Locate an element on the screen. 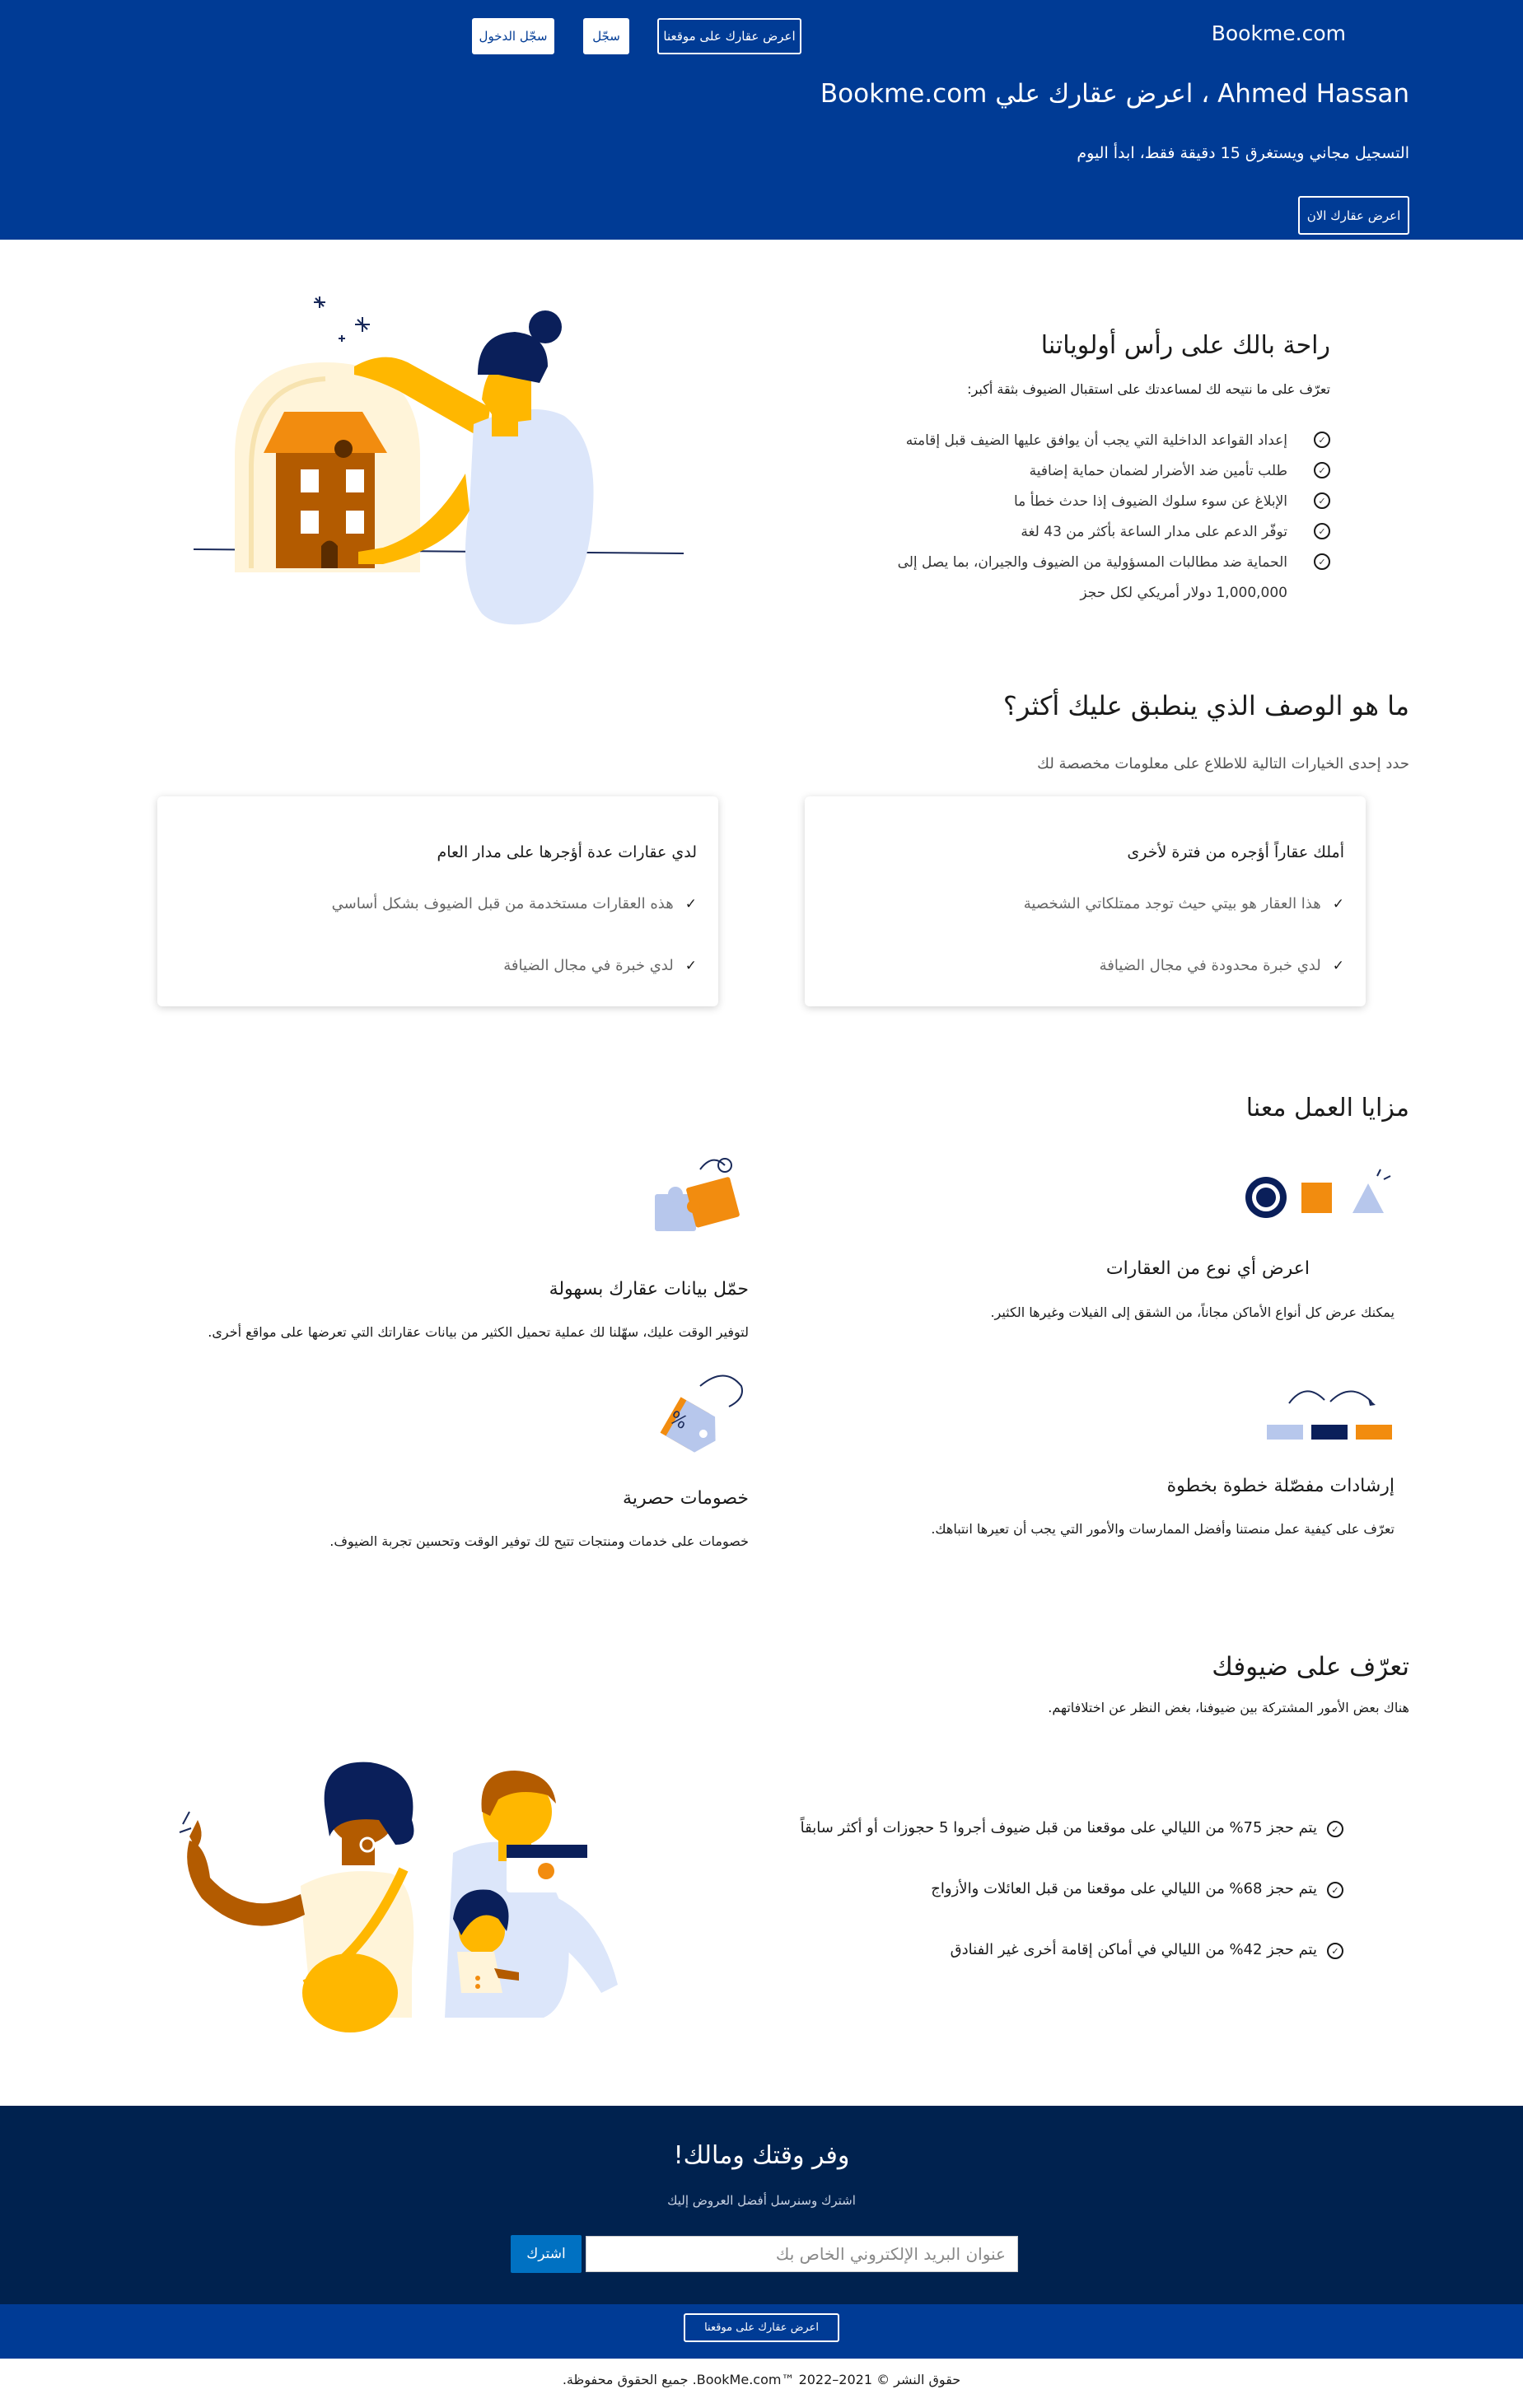  list-item: ✓ طلب تأمين ضد الأضرار لضمان حماية إضافية is located at coordinates (1061, 470).